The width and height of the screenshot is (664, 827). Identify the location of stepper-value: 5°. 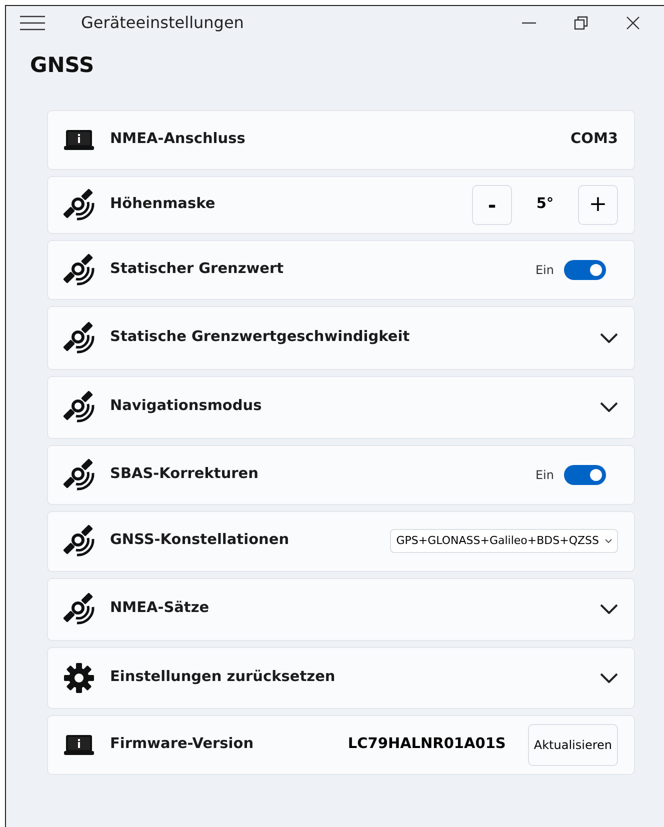
(545, 204).